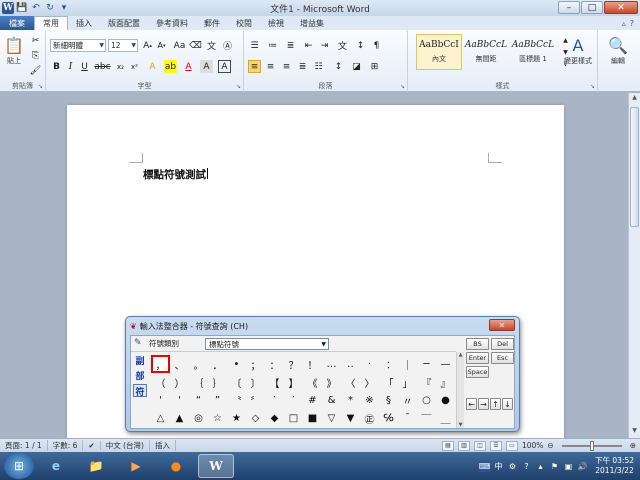  What do you see at coordinates (293, 382) in the screenshot?
I see `symbol-cell: 】` at bounding box center [293, 382].